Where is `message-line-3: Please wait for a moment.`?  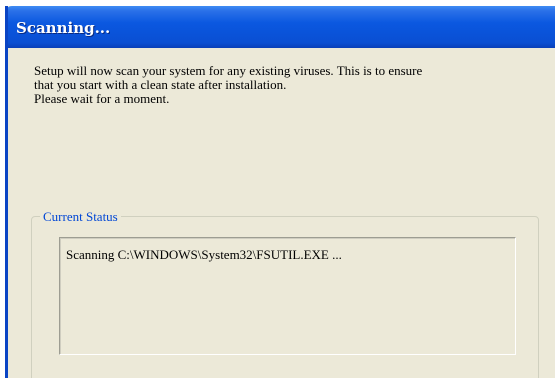
message-line-3: Please wait for a moment. is located at coordinates (102, 98).